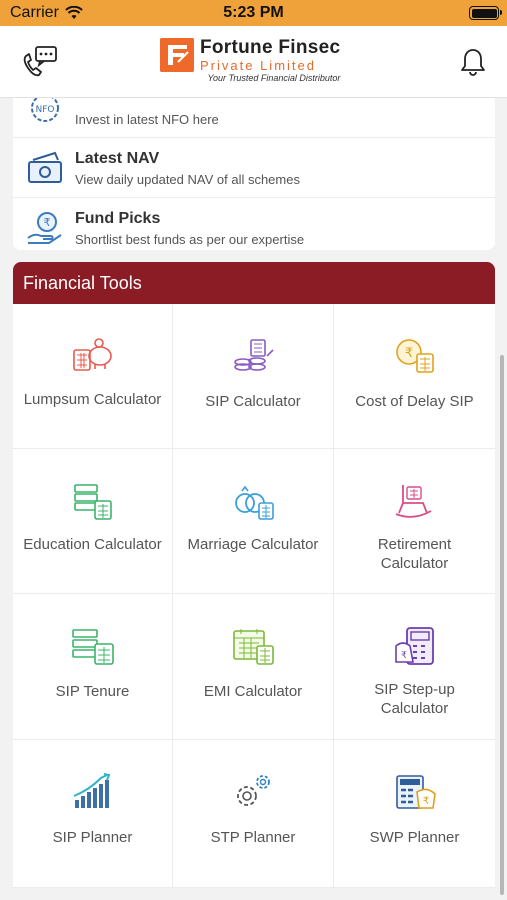  Describe the element at coordinates (502, 625) in the screenshot. I see `vertical-scrollbar` at that location.